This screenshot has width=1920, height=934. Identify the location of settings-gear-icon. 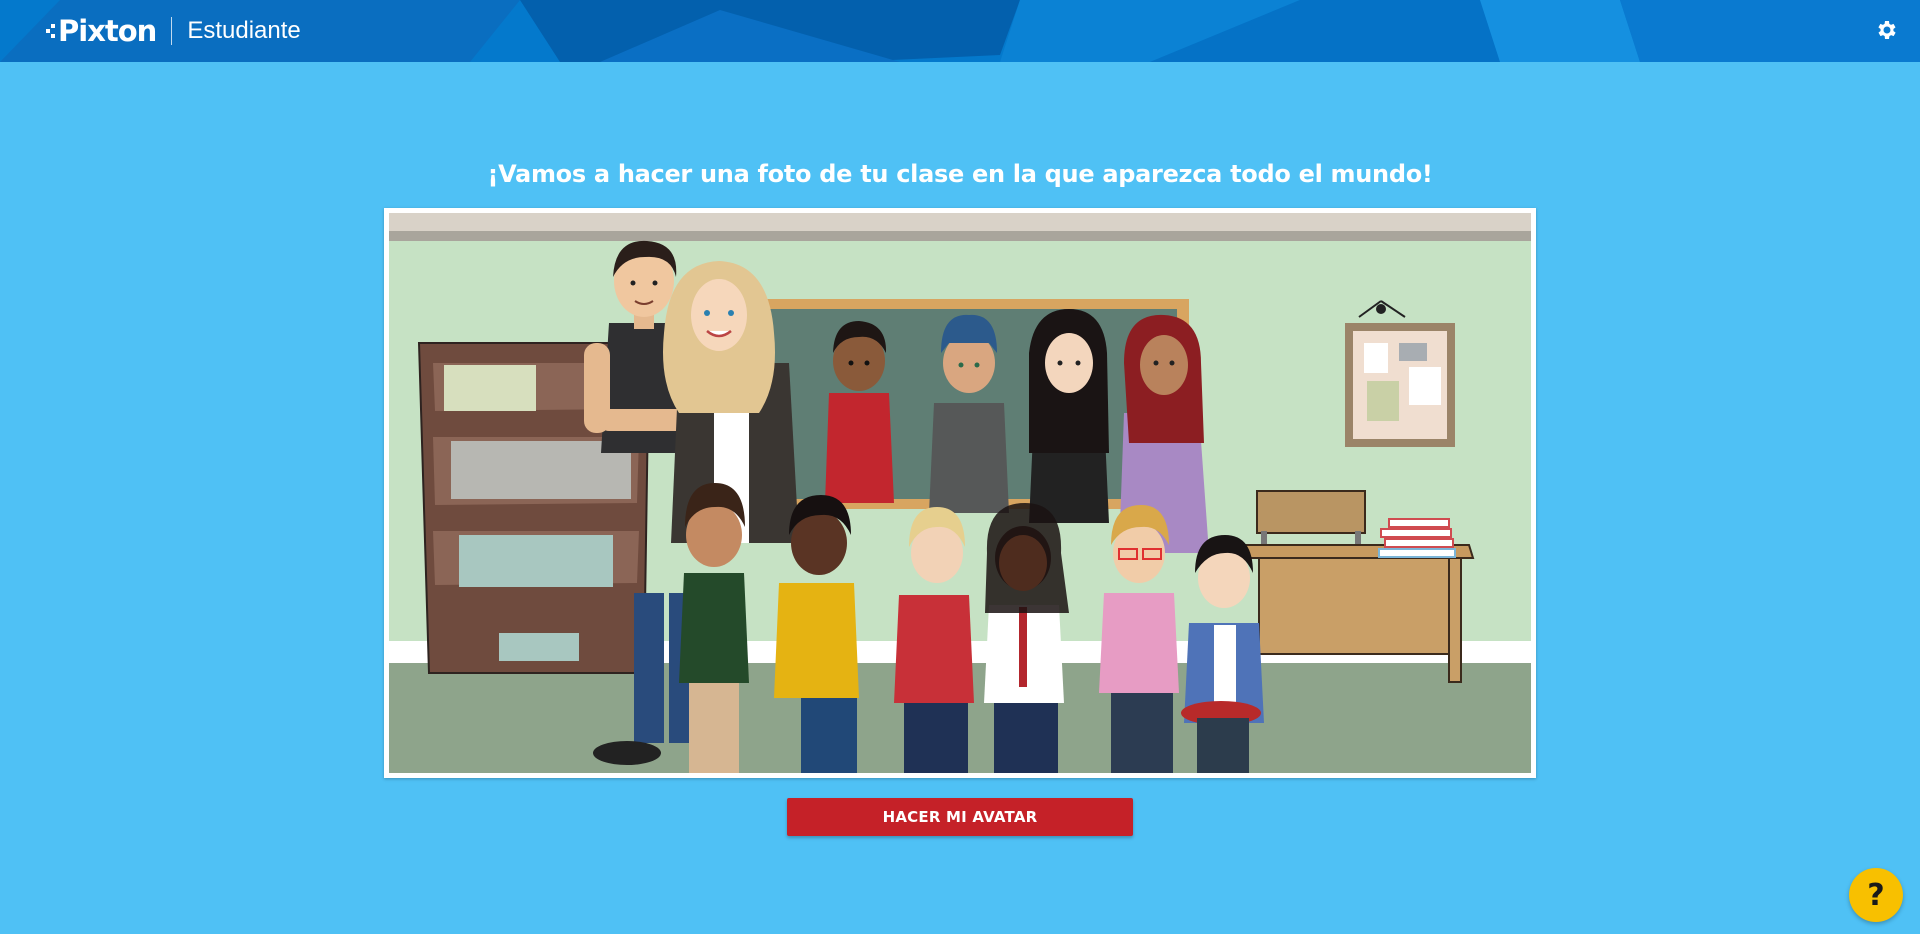
(1886, 30).